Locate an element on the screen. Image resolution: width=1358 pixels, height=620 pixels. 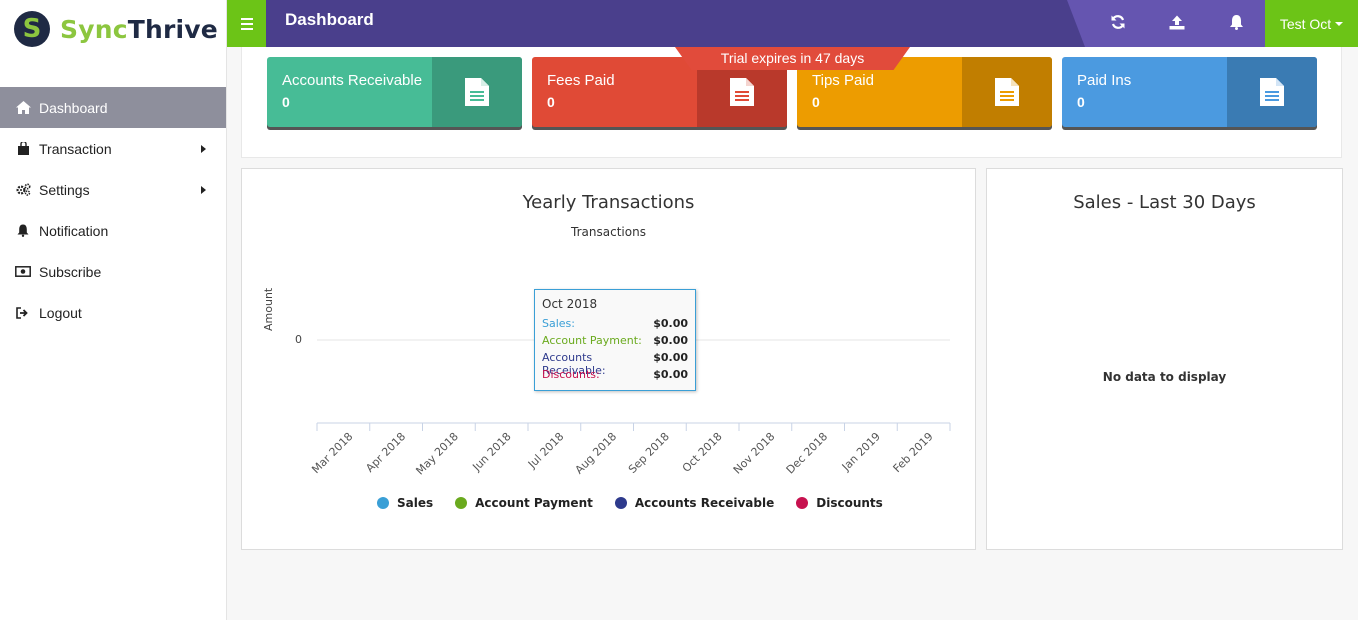
stat-accounts-receivable: Accounts Receivable 0 is located at coordinates (394, 92).